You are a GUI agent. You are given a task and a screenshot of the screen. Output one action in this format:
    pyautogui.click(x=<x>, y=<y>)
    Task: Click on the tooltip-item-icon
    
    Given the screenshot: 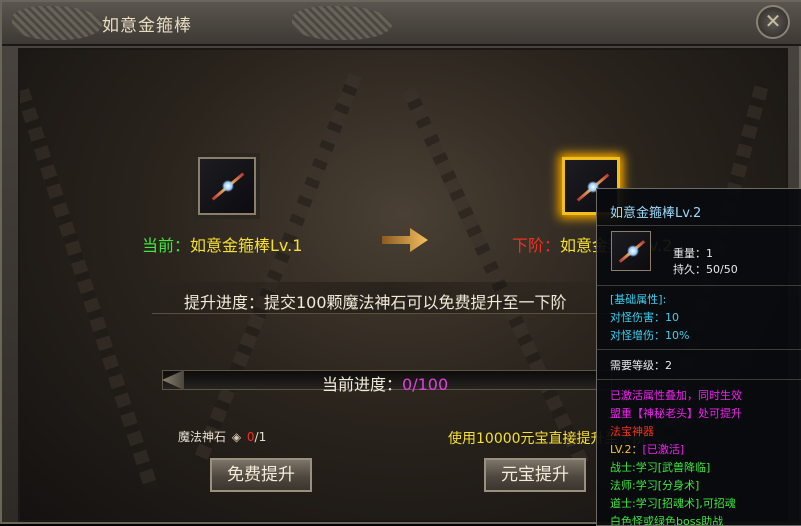 What is the action you would take?
    pyautogui.click(x=631, y=251)
    